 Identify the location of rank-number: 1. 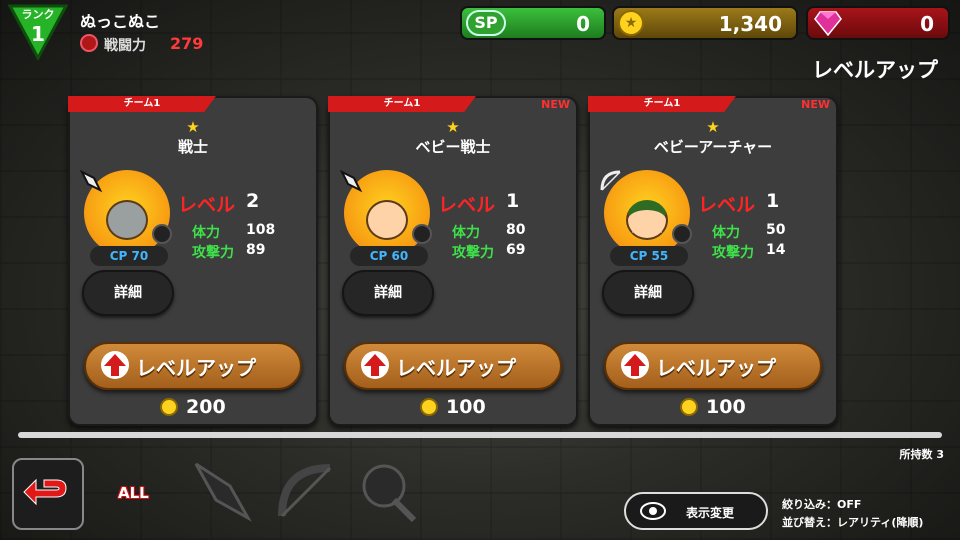
(38, 34).